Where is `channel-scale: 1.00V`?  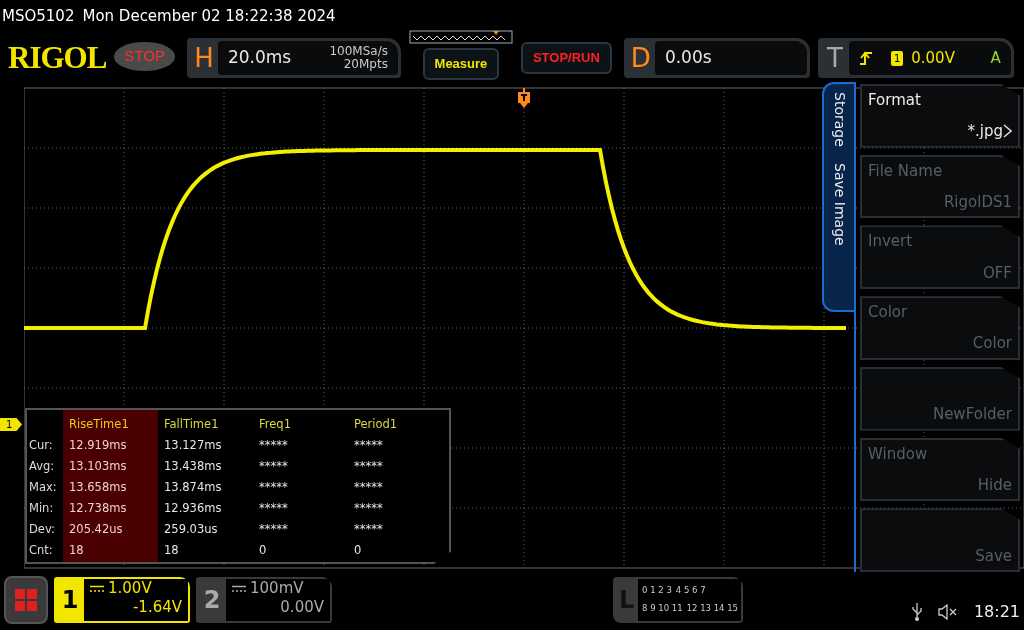 channel-scale: 1.00V is located at coordinates (130, 588).